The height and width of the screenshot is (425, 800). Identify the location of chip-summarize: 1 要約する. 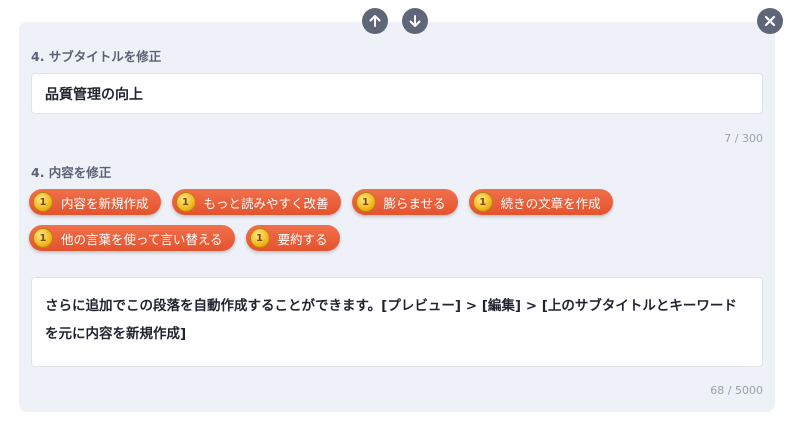
(292, 238).